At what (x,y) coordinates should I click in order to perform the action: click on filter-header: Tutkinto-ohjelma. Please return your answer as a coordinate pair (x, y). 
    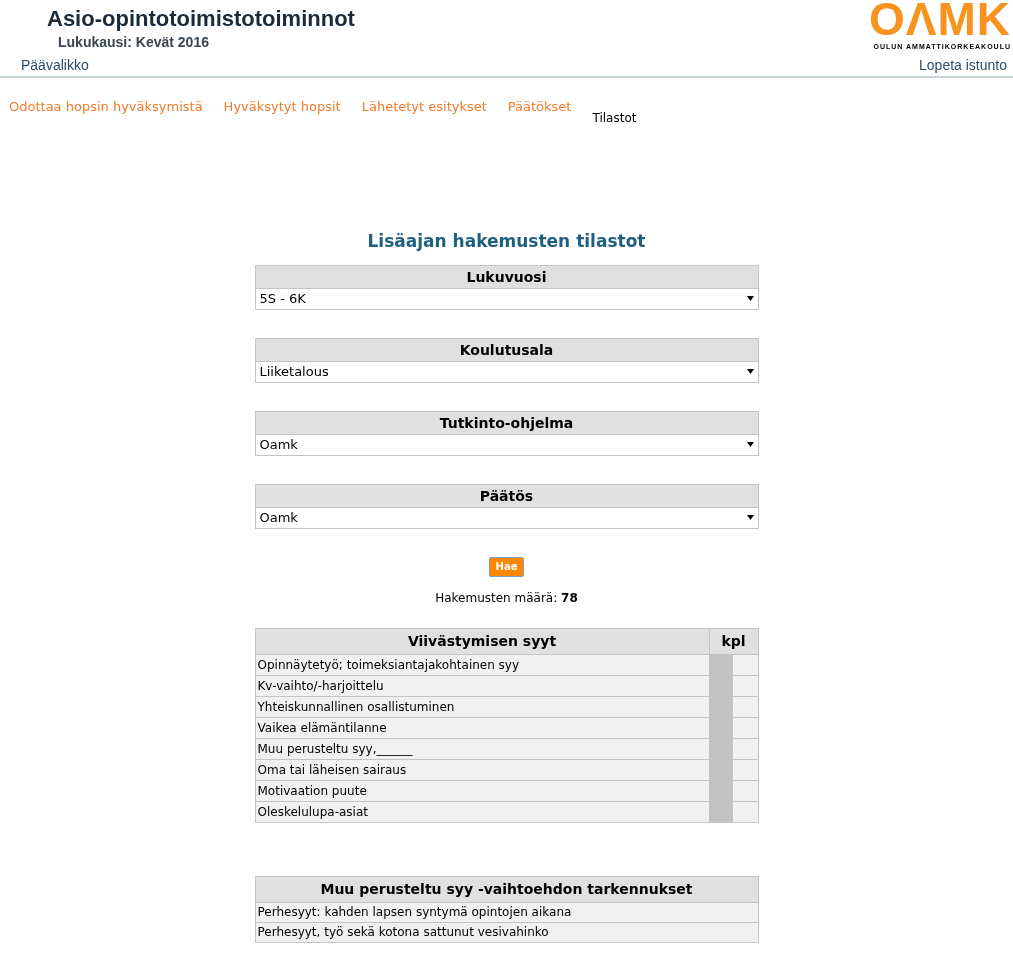
    Looking at the image, I should click on (506, 422).